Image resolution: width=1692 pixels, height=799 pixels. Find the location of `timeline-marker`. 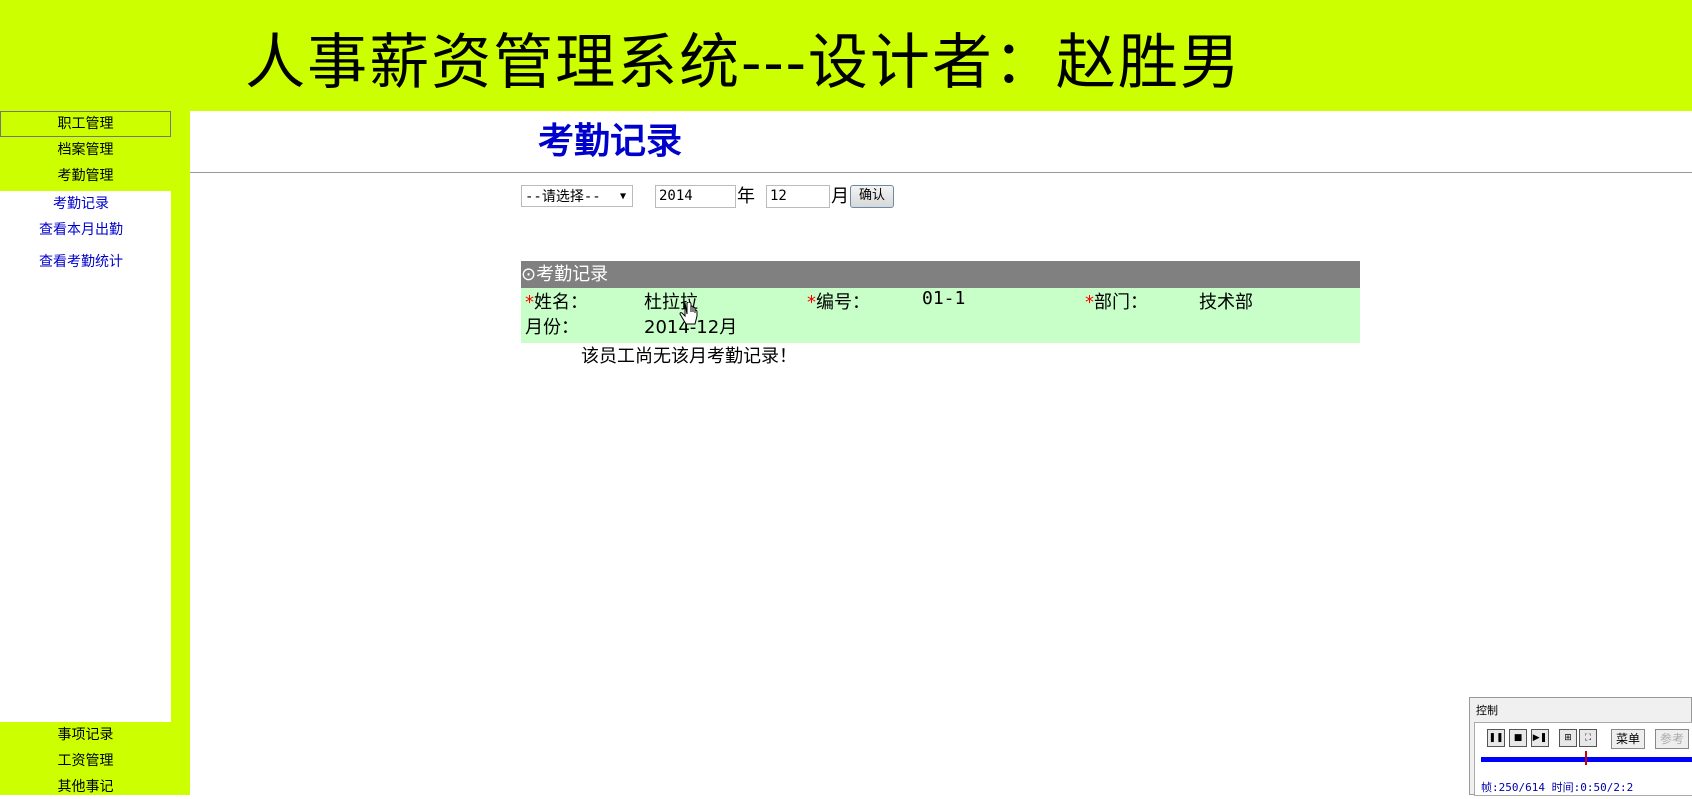

timeline-marker is located at coordinates (1586, 758).